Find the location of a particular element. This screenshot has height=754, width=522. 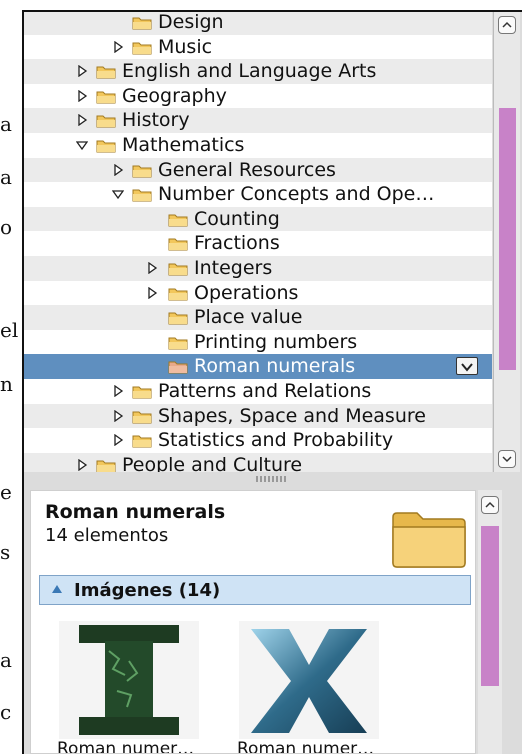

scroll-down-button is located at coordinates (507, 459).